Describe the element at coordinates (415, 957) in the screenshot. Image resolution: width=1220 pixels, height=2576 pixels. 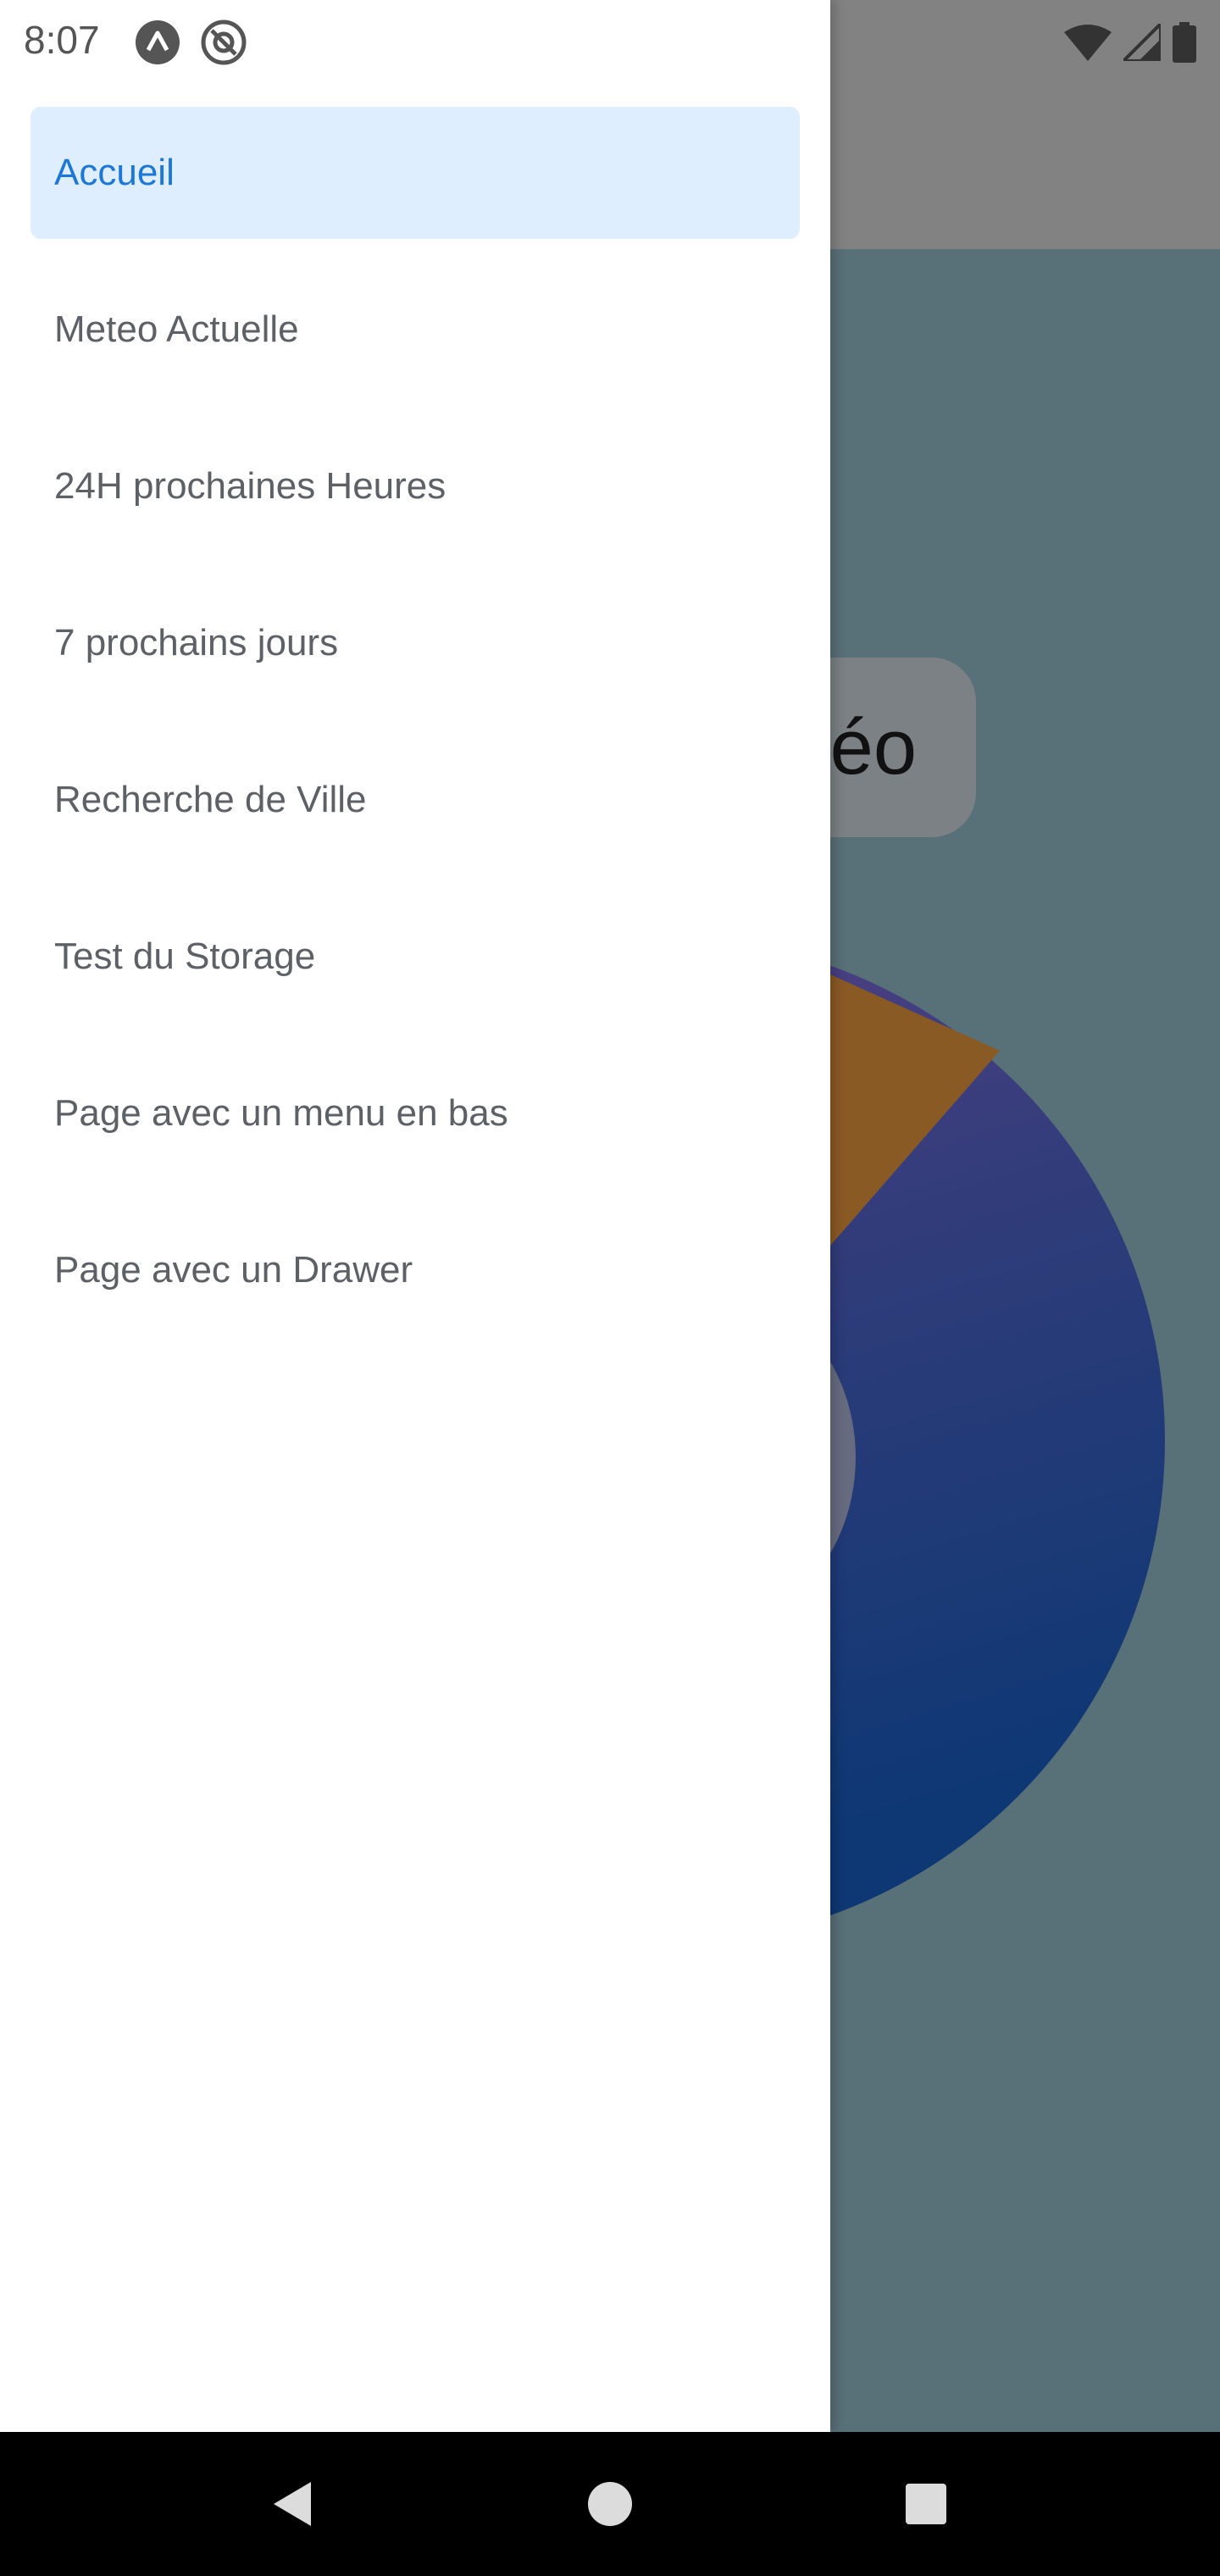
I see `drawer-item-test-storage: Test du Storage` at that location.